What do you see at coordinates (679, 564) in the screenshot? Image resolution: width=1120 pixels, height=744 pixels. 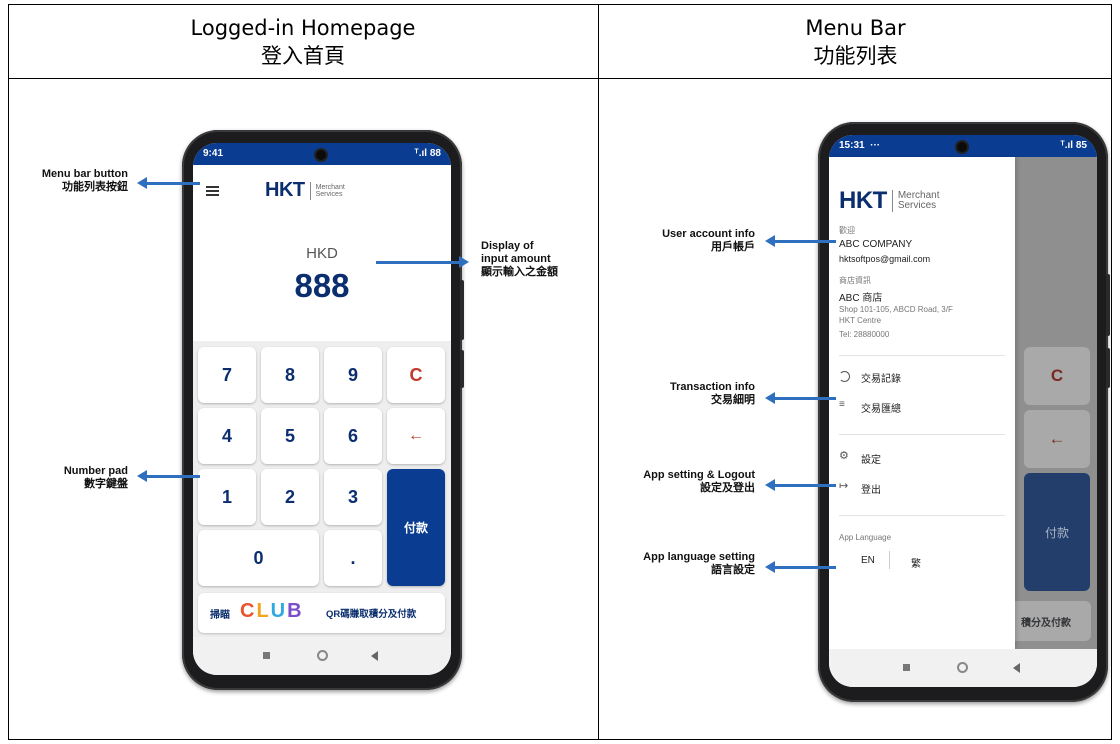 I see `annotation-language-setting: App language setting 語言設定` at bounding box center [679, 564].